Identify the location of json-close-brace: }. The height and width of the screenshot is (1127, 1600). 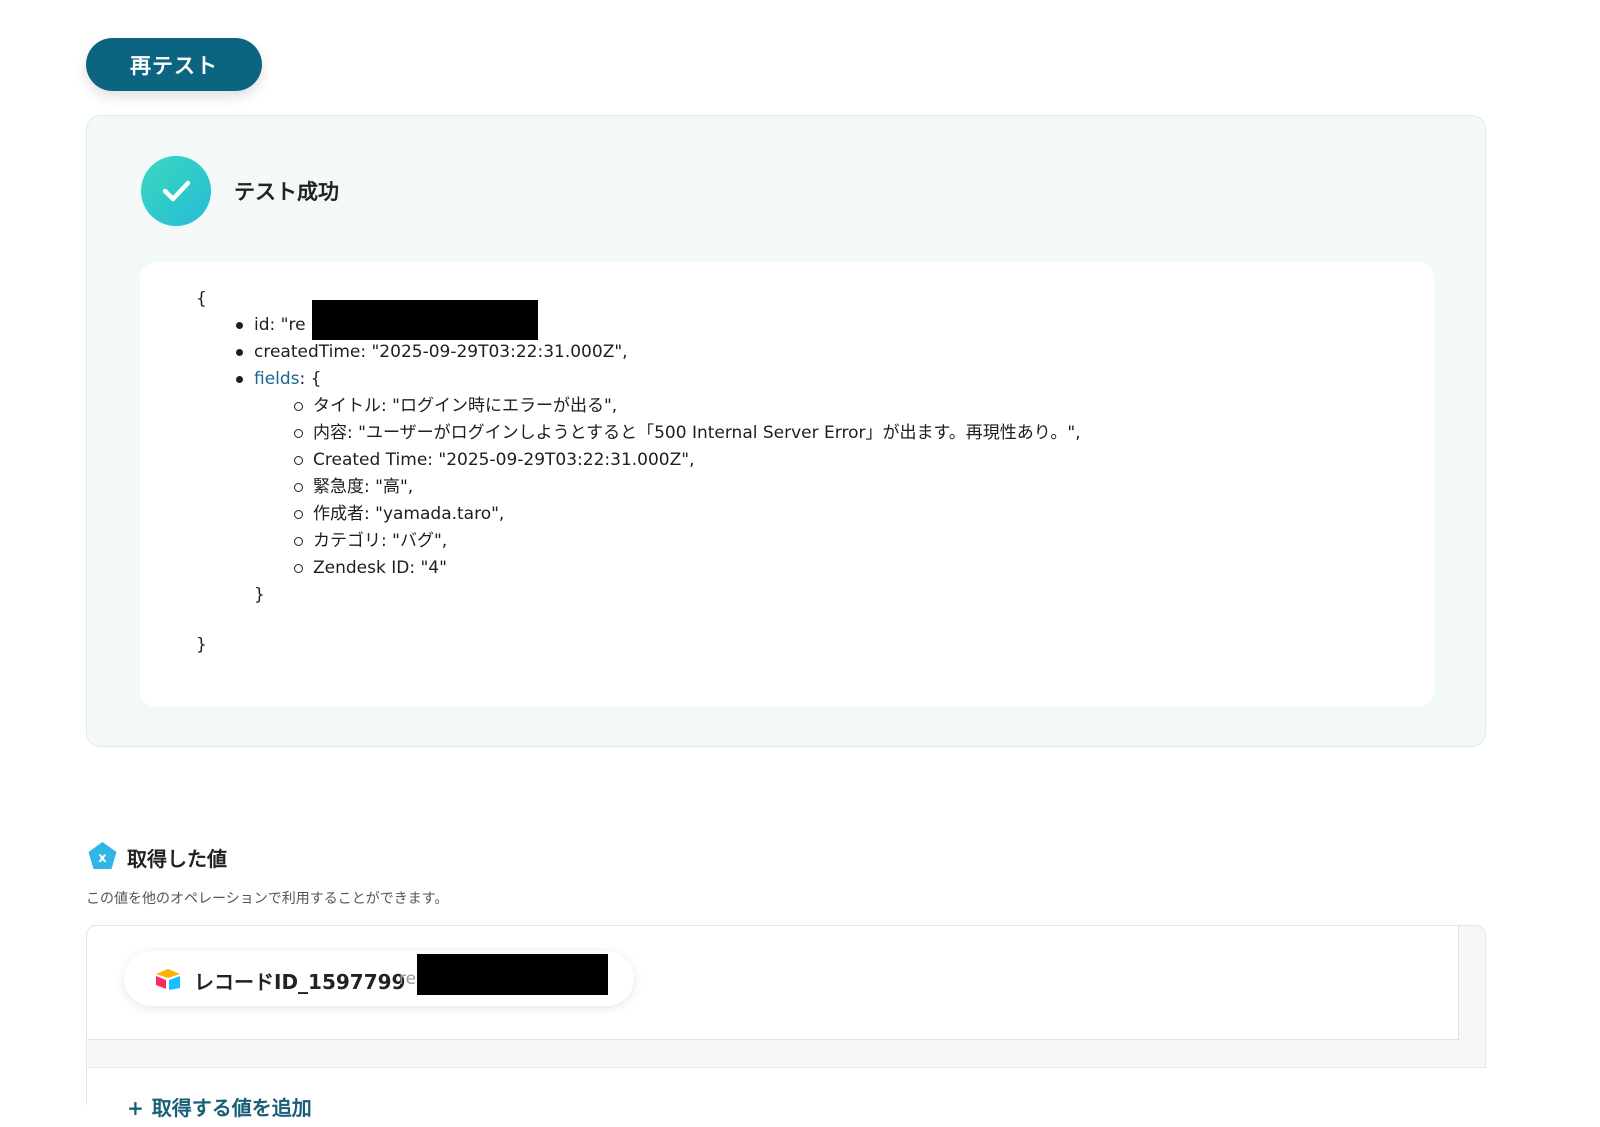
(201, 645).